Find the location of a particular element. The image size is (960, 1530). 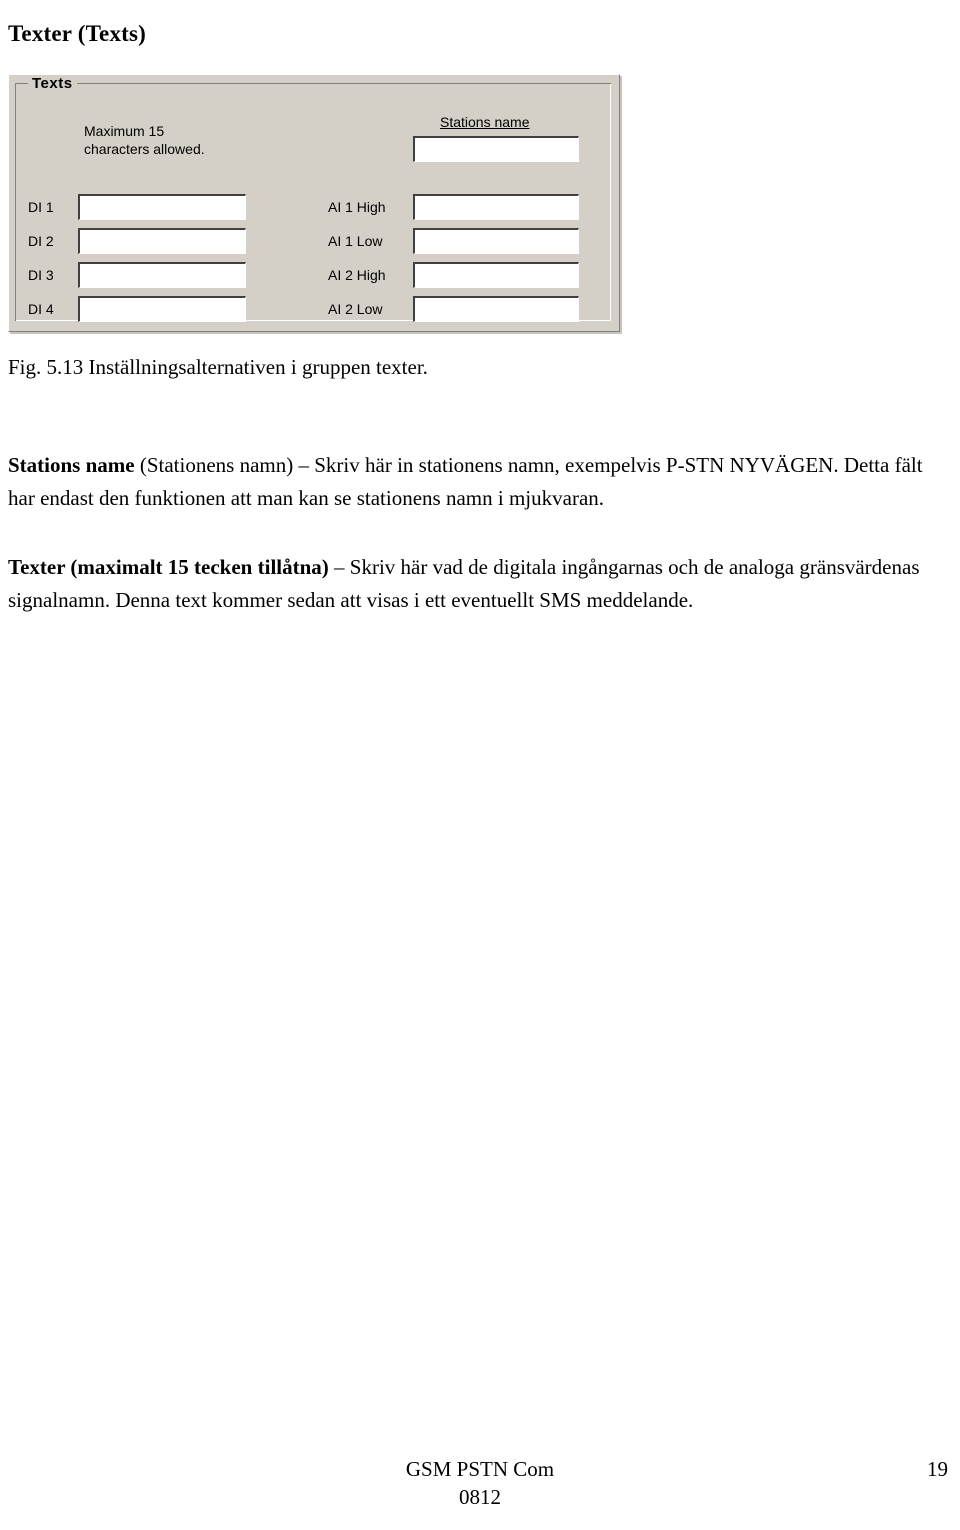

page-title: Texter (Texts) is located at coordinates (77, 34).